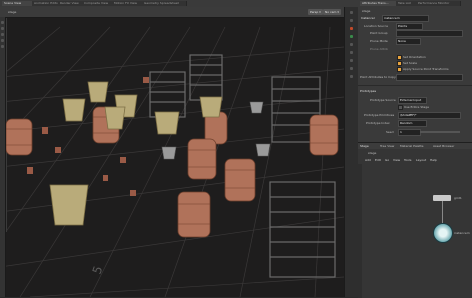 The height and width of the screenshot is (298, 472). Describe the element at coordinates (378, 77) in the screenshot. I see `point-attributes-label: Point Attributes to Copy` at that location.